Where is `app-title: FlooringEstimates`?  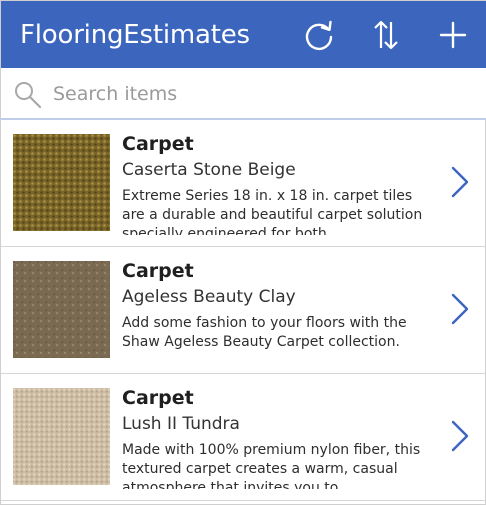
app-title: FlooringEstimates is located at coordinates (135, 35).